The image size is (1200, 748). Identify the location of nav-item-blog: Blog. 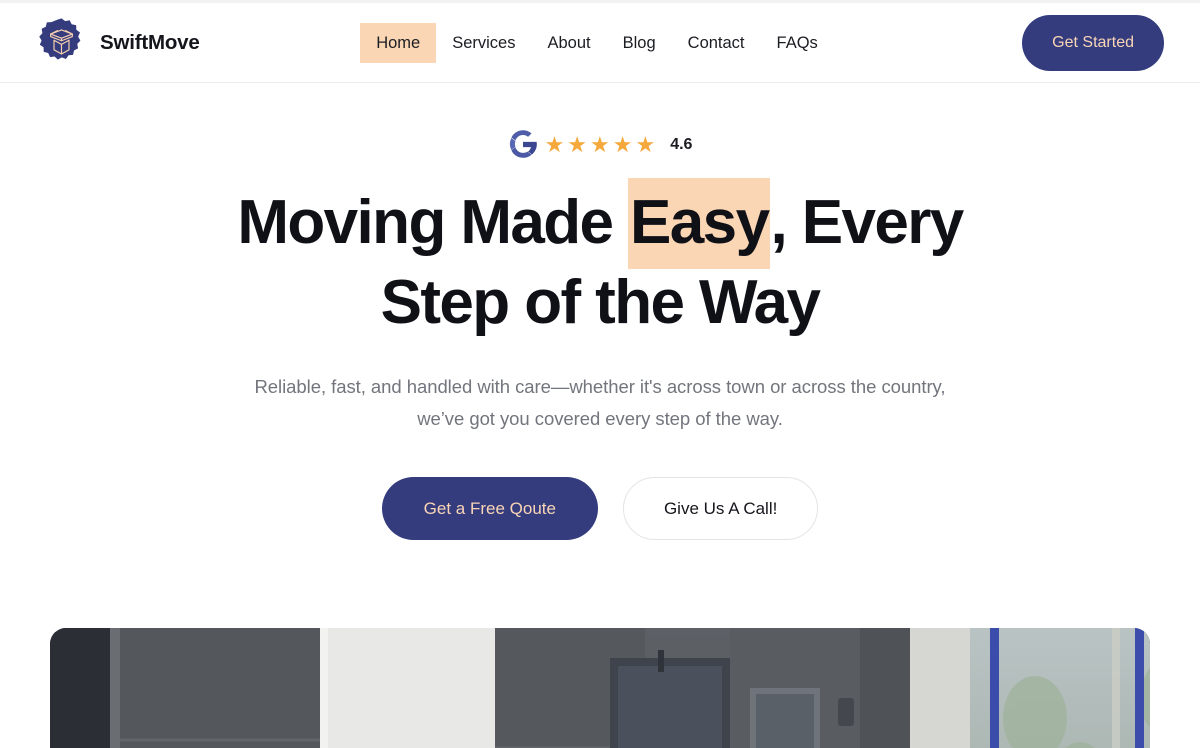
(639, 43).